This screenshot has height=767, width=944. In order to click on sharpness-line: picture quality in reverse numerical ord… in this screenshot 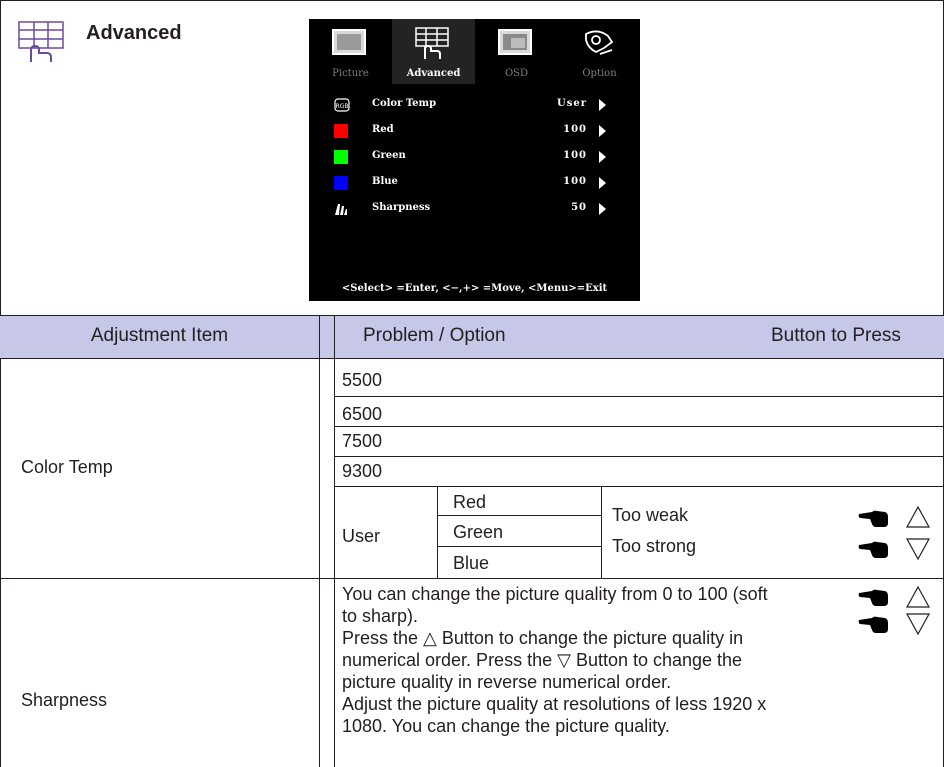, I will do `click(507, 682)`.